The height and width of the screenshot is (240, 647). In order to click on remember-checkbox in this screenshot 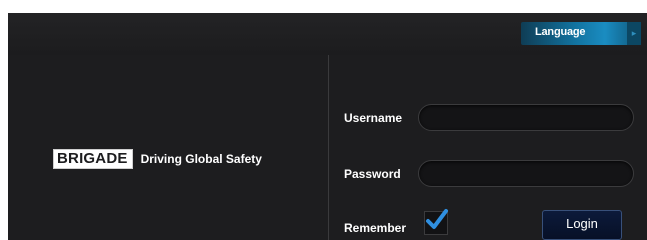, I will do `click(436, 222)`.